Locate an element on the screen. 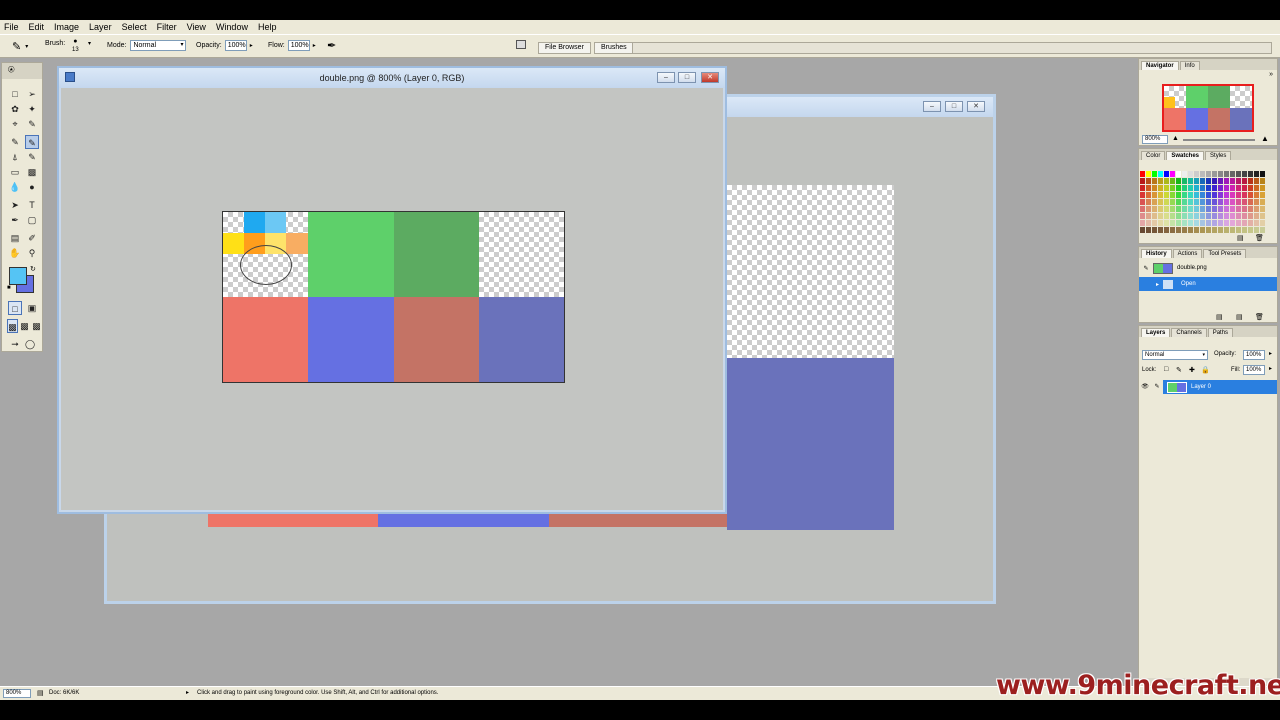 The height and width of the screenshot is (720, 1280). tab-actions: Actions is located at coordinates (1187, 253).